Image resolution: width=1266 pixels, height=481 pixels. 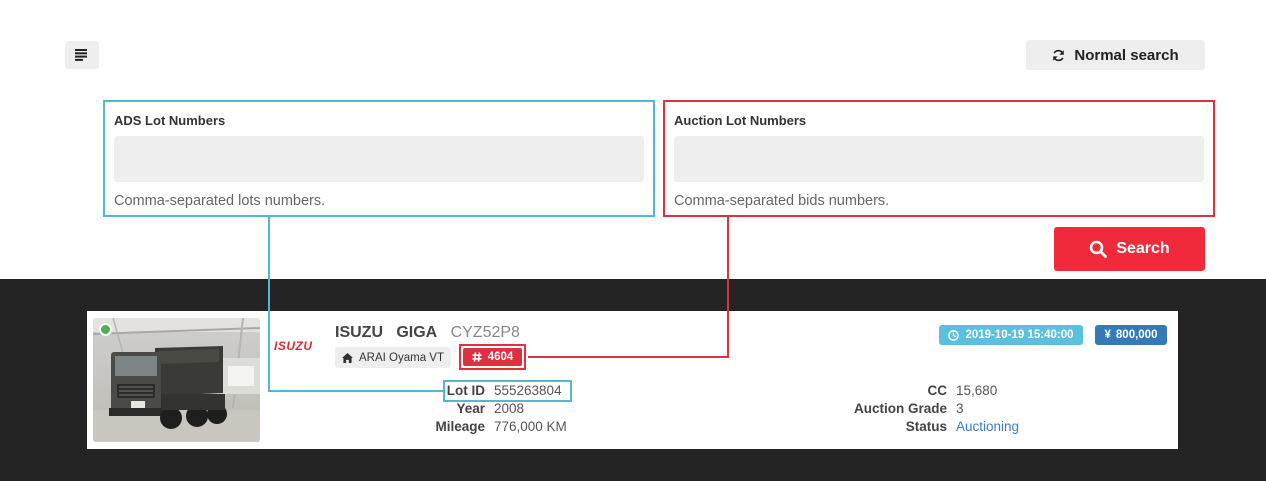 I want to click on ads-connector-line, so click(x=356, y=304).